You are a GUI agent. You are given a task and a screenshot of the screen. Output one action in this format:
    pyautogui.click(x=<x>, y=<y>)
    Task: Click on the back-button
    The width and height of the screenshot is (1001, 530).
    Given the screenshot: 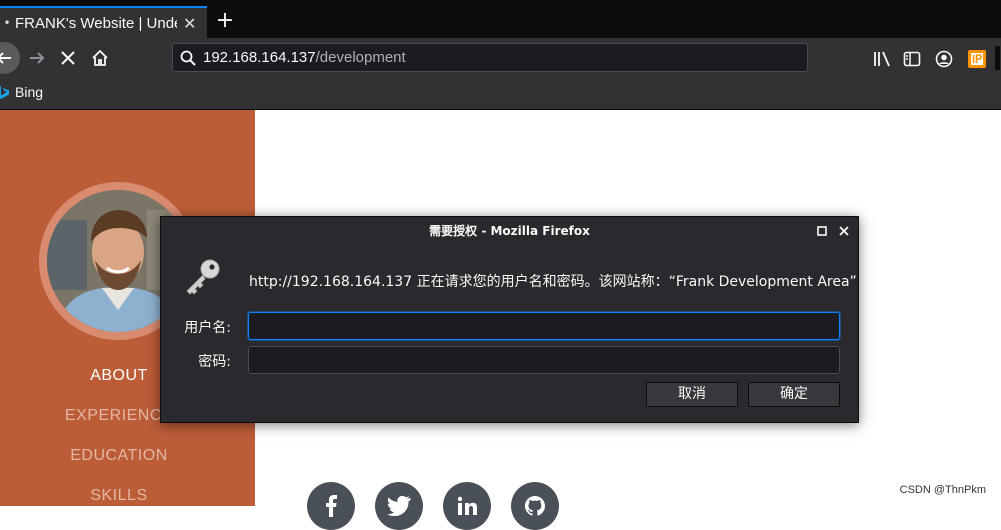 What is the action you would take?
    pyautogui.click(x=10, y=58)
    